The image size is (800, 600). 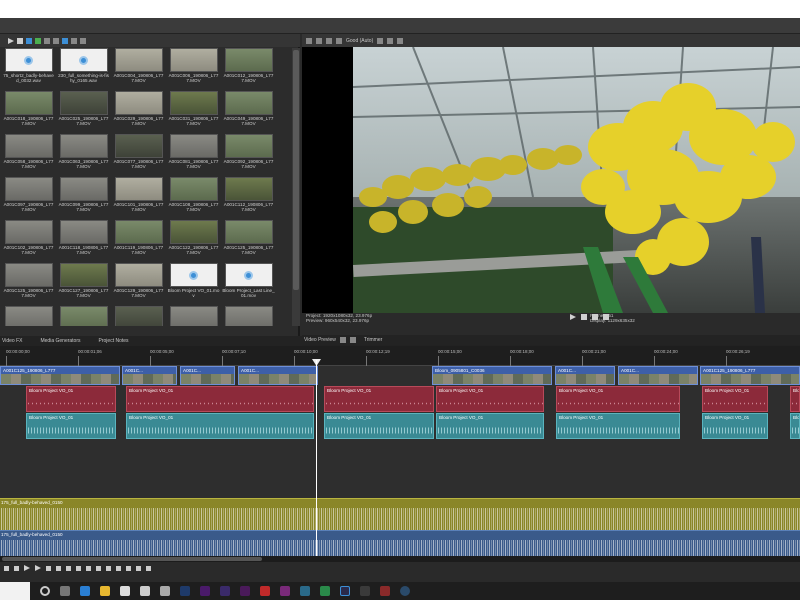 I want to click on media-thumbnail: A001C049_190806_L777.MOV, so click(x=248, y=112).